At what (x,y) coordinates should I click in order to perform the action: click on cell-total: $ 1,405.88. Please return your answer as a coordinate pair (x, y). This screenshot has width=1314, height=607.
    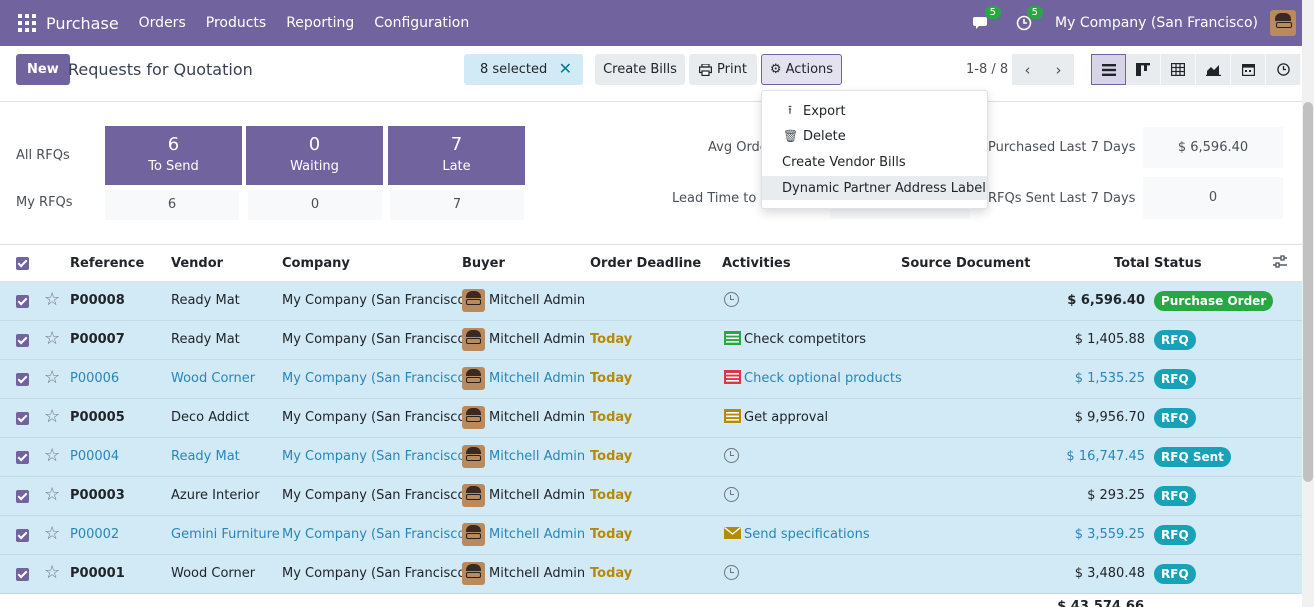
    Looking at the image, I should click on (1109, 339).